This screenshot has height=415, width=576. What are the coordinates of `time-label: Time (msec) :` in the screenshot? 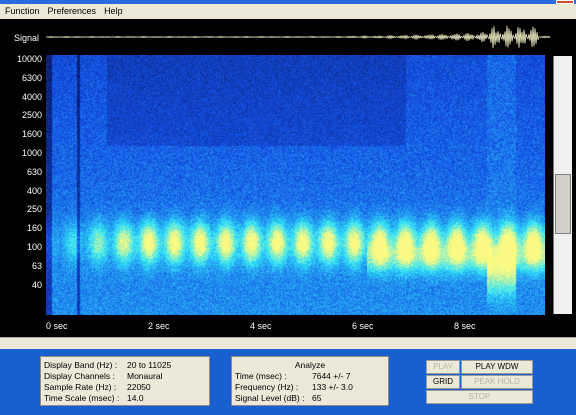 It's located at (261, 376).